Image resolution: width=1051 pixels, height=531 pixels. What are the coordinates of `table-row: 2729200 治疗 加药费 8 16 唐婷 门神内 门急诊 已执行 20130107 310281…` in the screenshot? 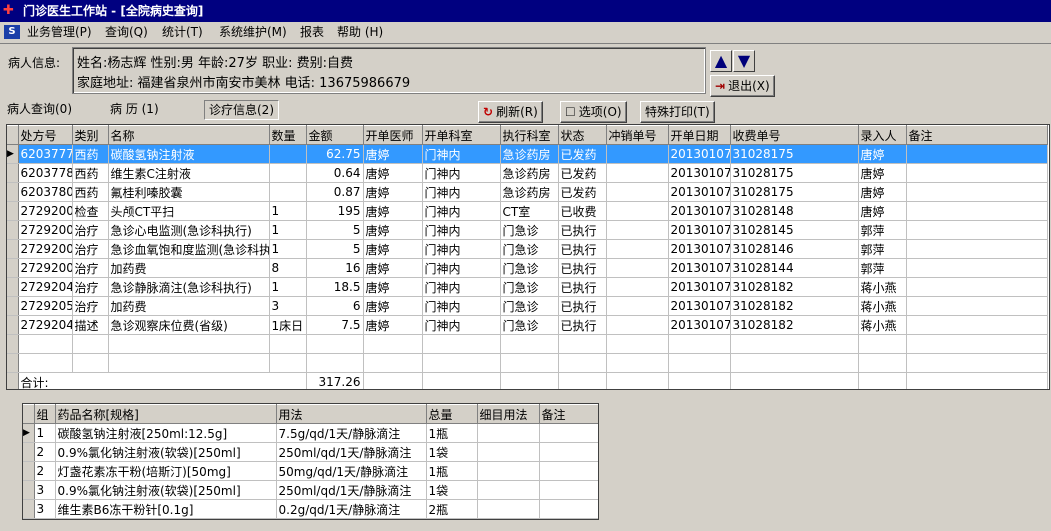 It's located at (527, 268).